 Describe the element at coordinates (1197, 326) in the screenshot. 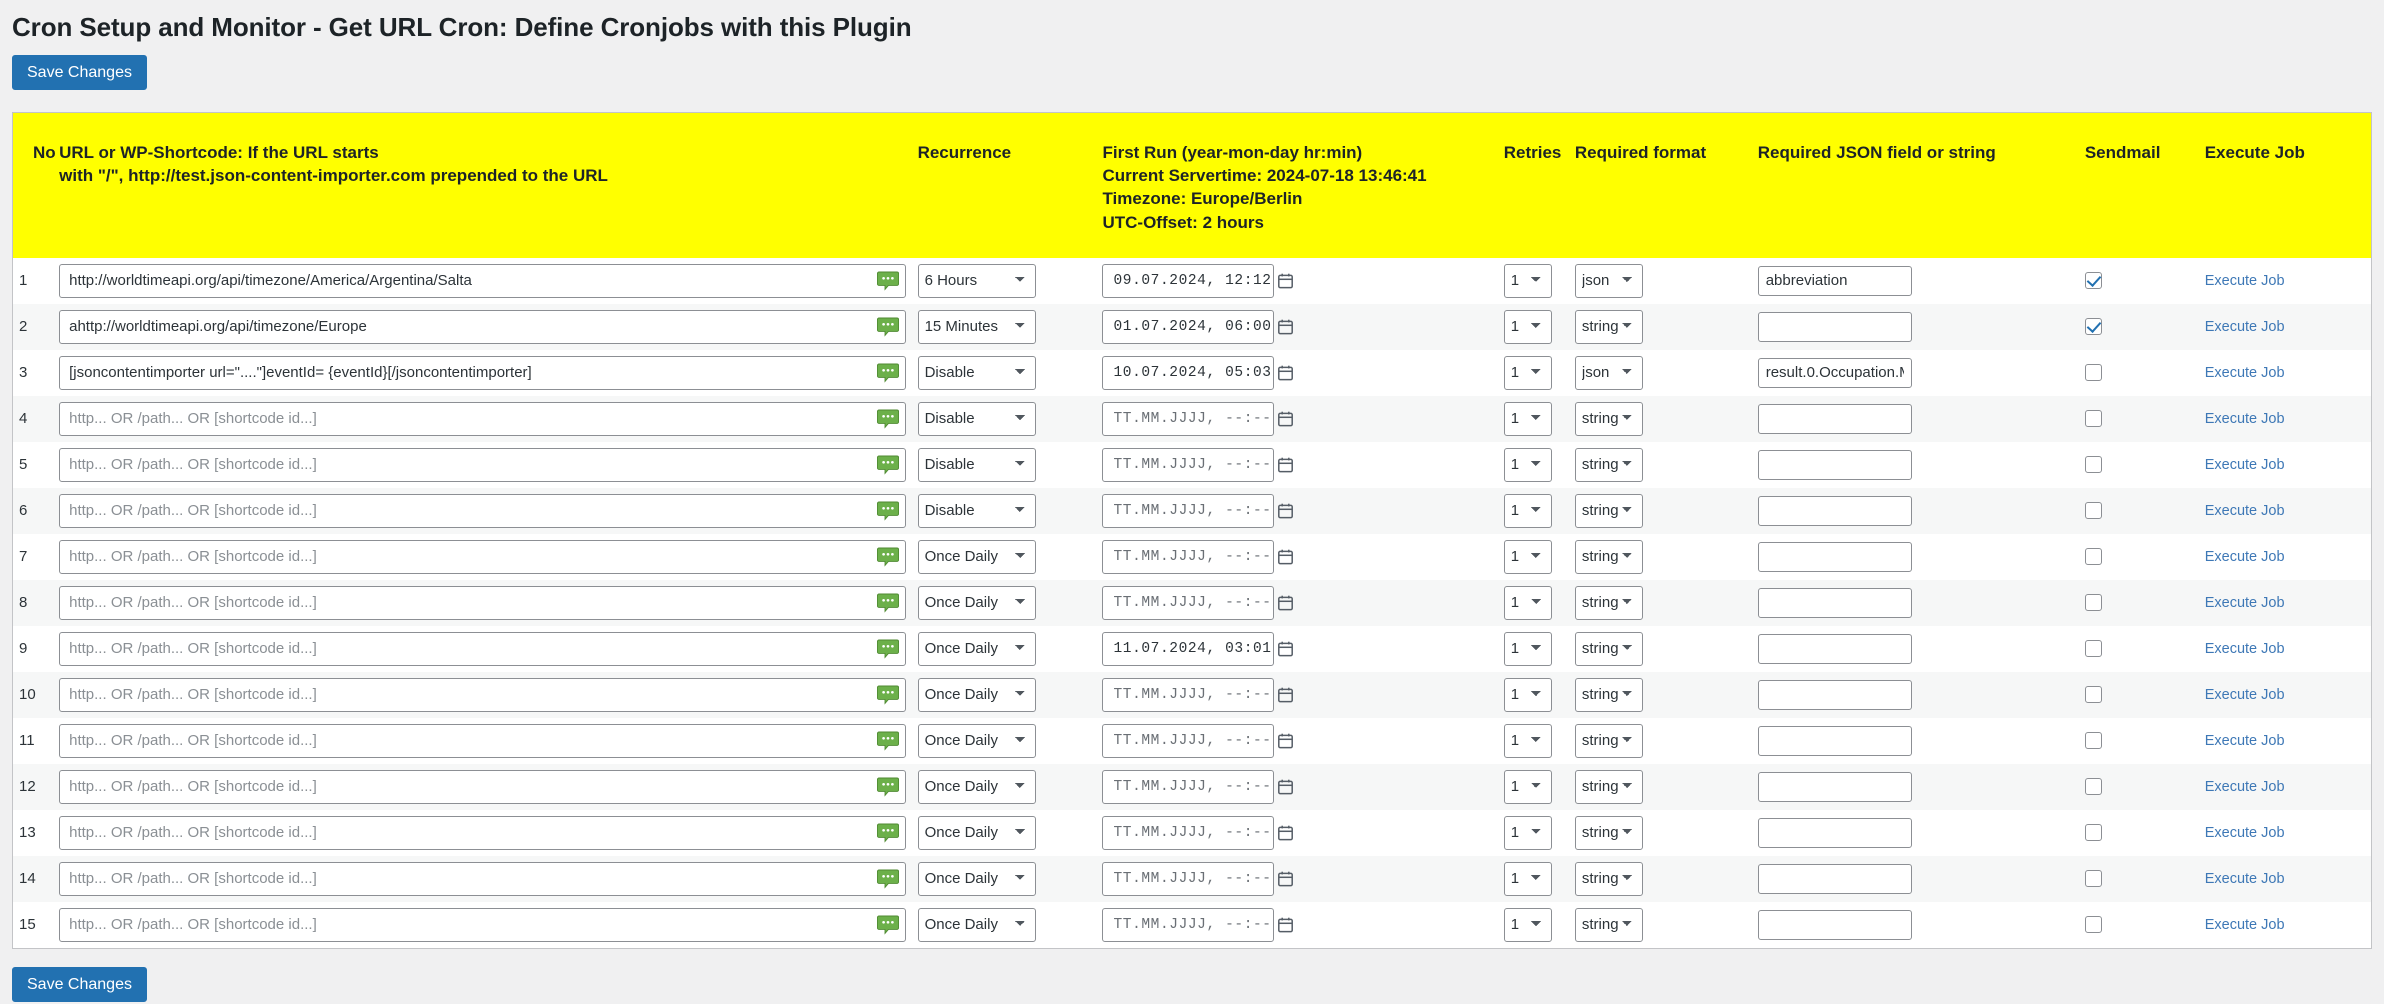

I see `first-run-datetime-input: 01.07.2024, 06:00` at that location.